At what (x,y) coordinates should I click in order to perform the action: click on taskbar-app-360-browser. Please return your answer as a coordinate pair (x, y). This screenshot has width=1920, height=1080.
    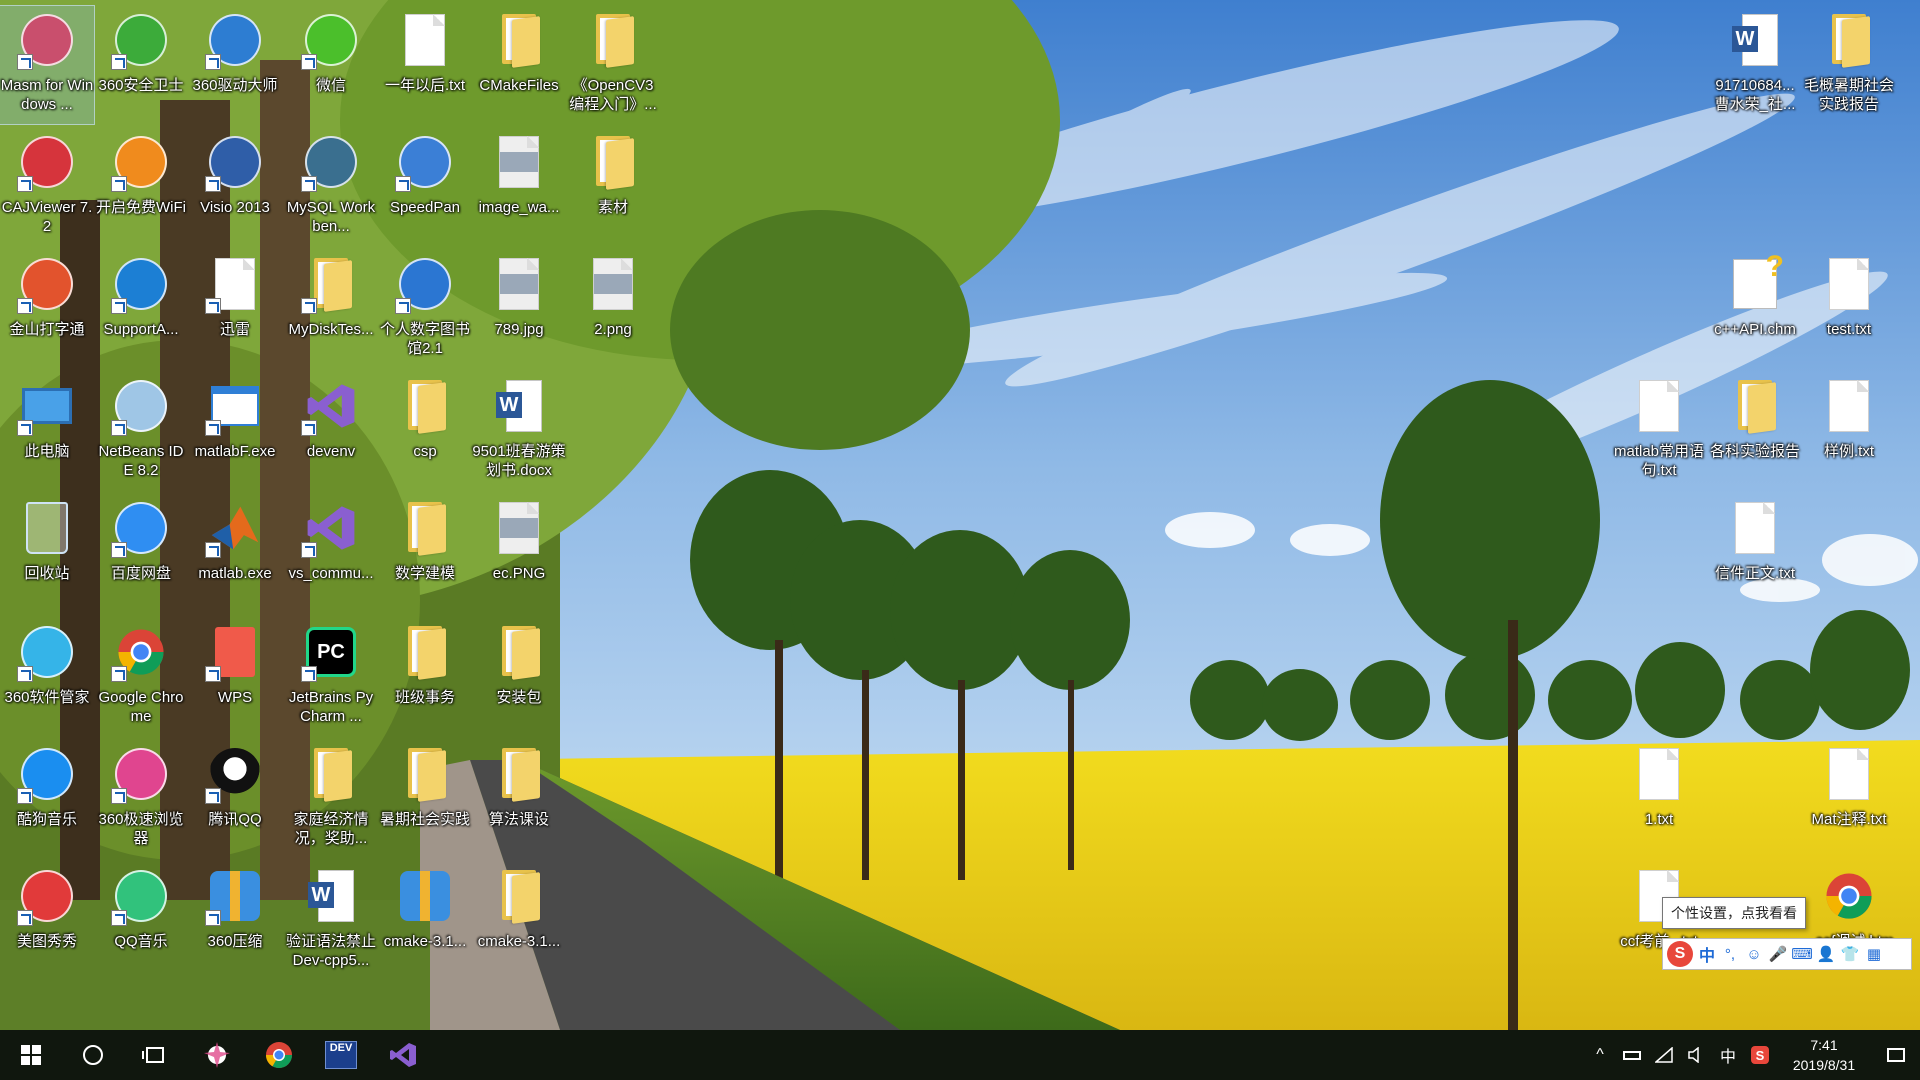
    Looking at the image, I should click on (217, 1055).